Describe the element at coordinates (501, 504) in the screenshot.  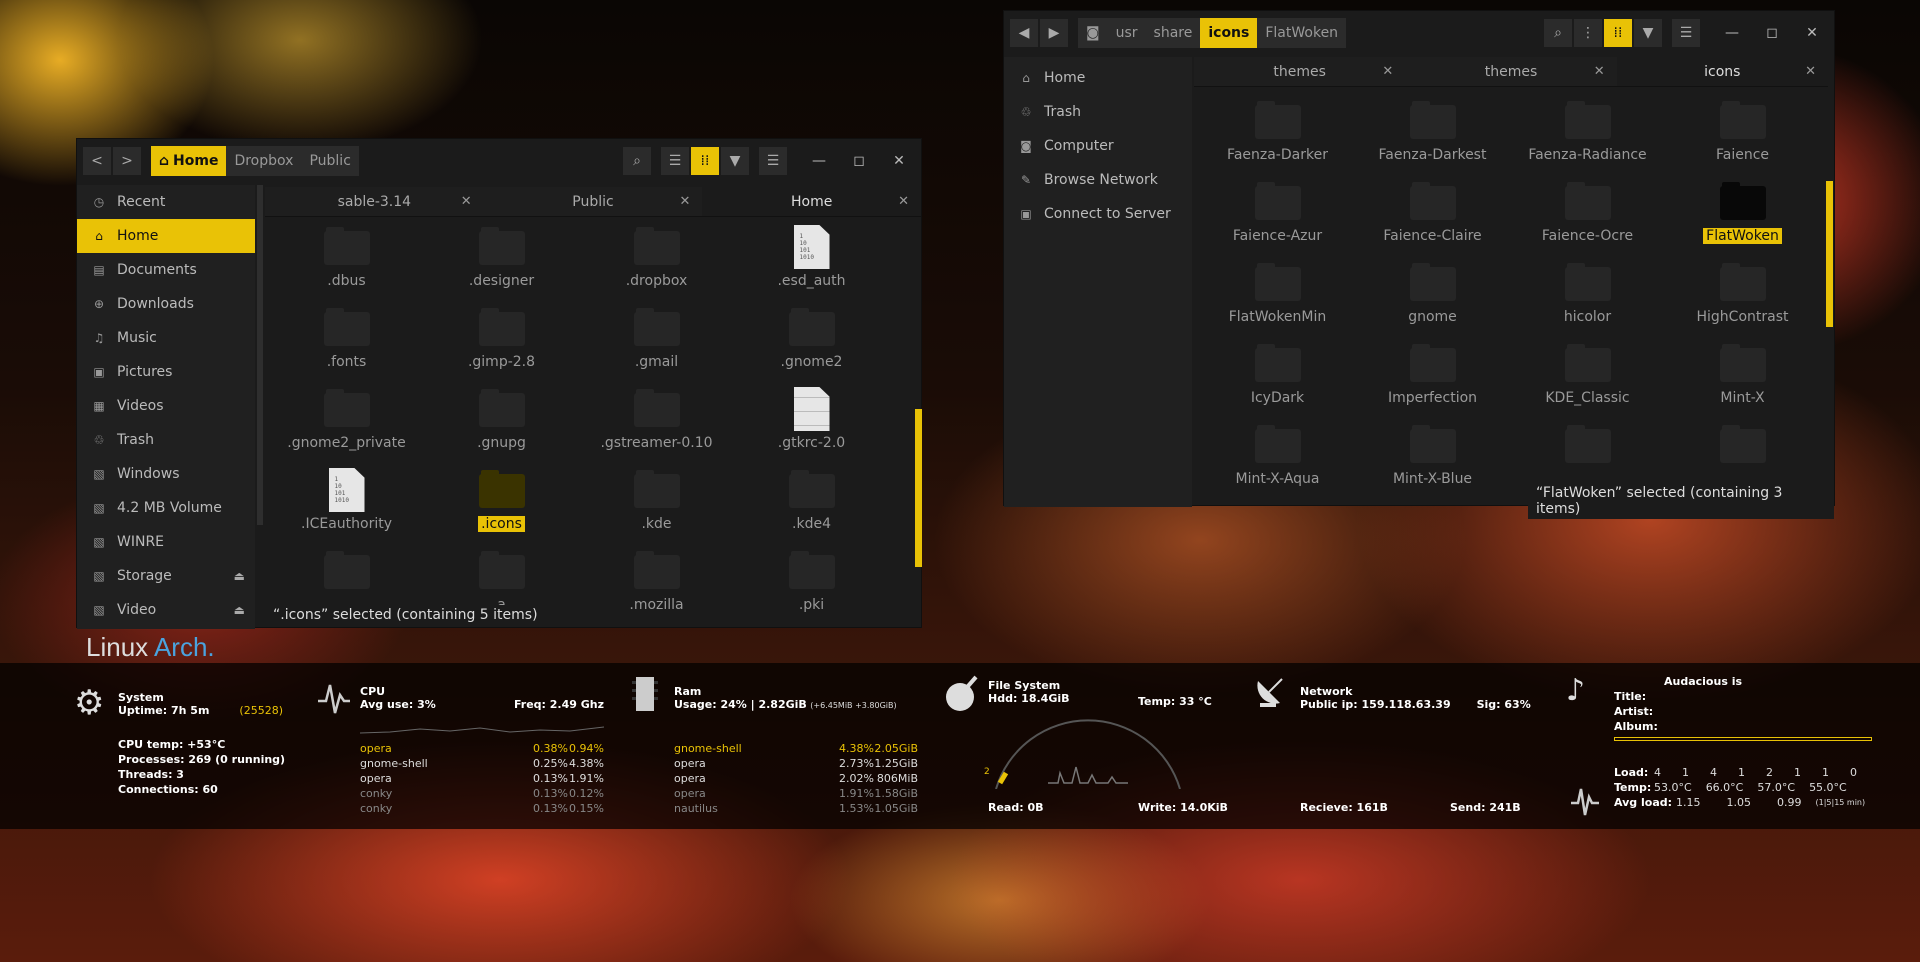
I see `file-item: .icons` at that location.